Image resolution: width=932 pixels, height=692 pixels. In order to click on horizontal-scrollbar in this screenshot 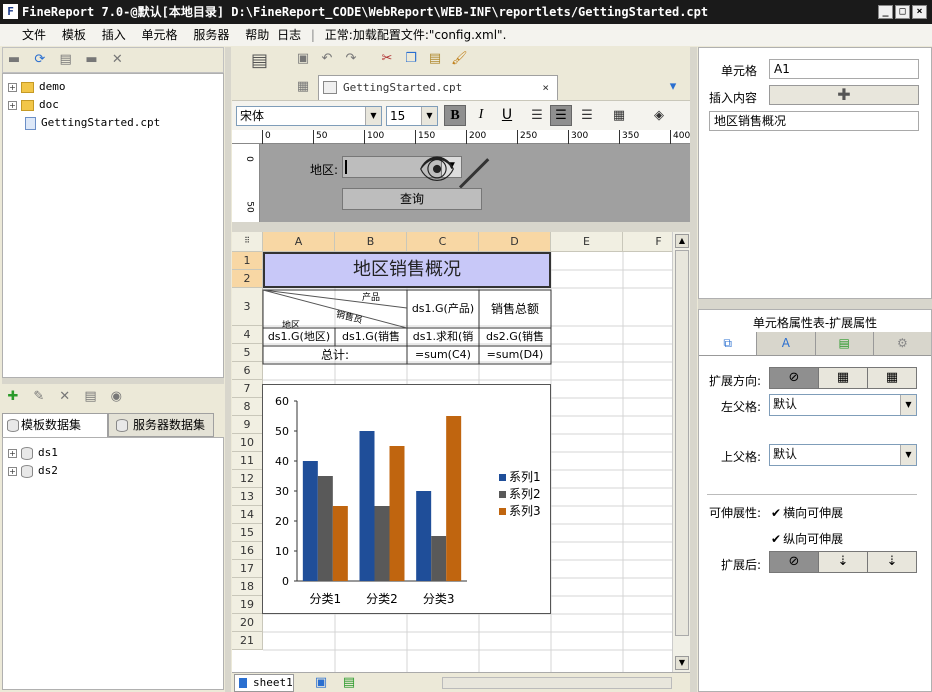, I will do `click(557, 683)`.